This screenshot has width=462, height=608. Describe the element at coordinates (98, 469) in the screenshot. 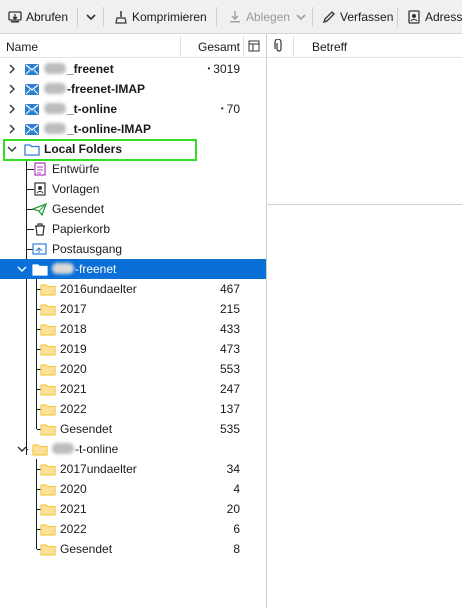

I see `folder-label-text: 2017undaelter` at that location.